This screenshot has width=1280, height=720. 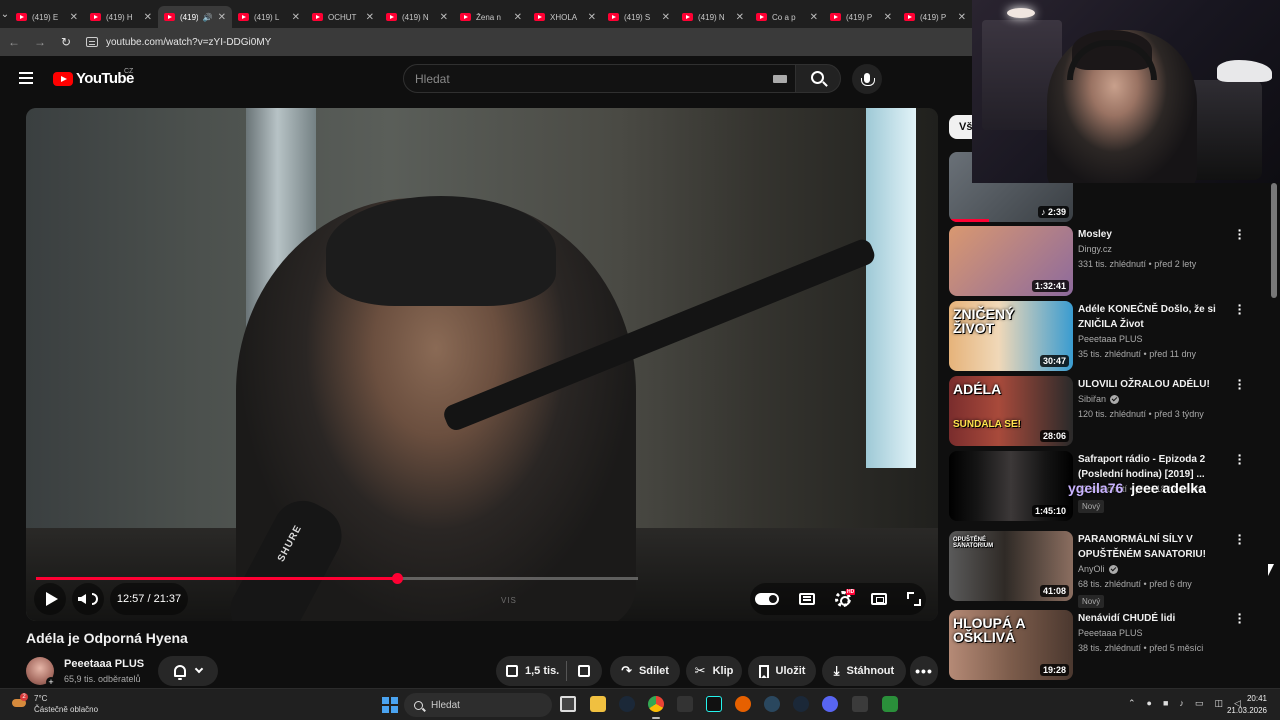 What do you see at coordinates (780, 79) in the screenshot?
I see `keyboard-icon` at bounding box center [780, 79].